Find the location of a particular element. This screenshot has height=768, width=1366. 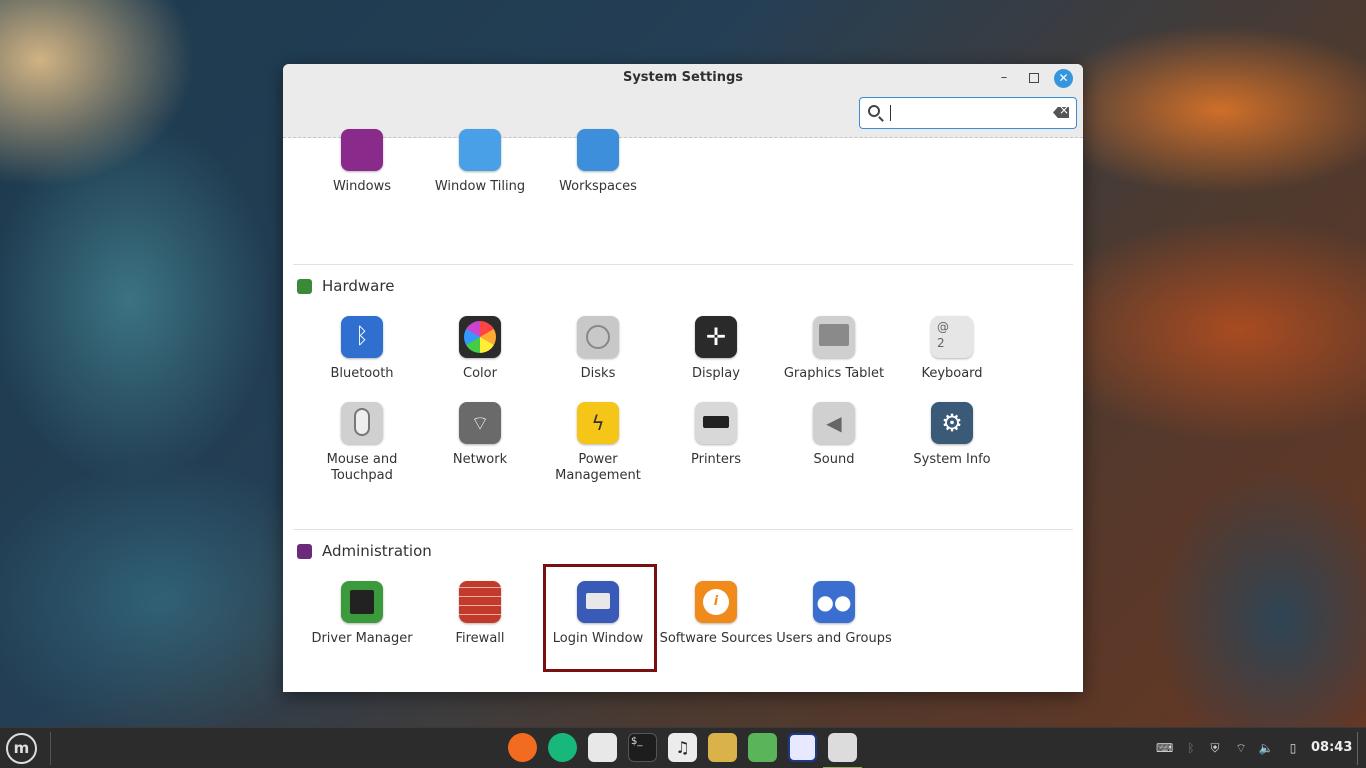

item-color: Color is located at coordinates (480, 349).